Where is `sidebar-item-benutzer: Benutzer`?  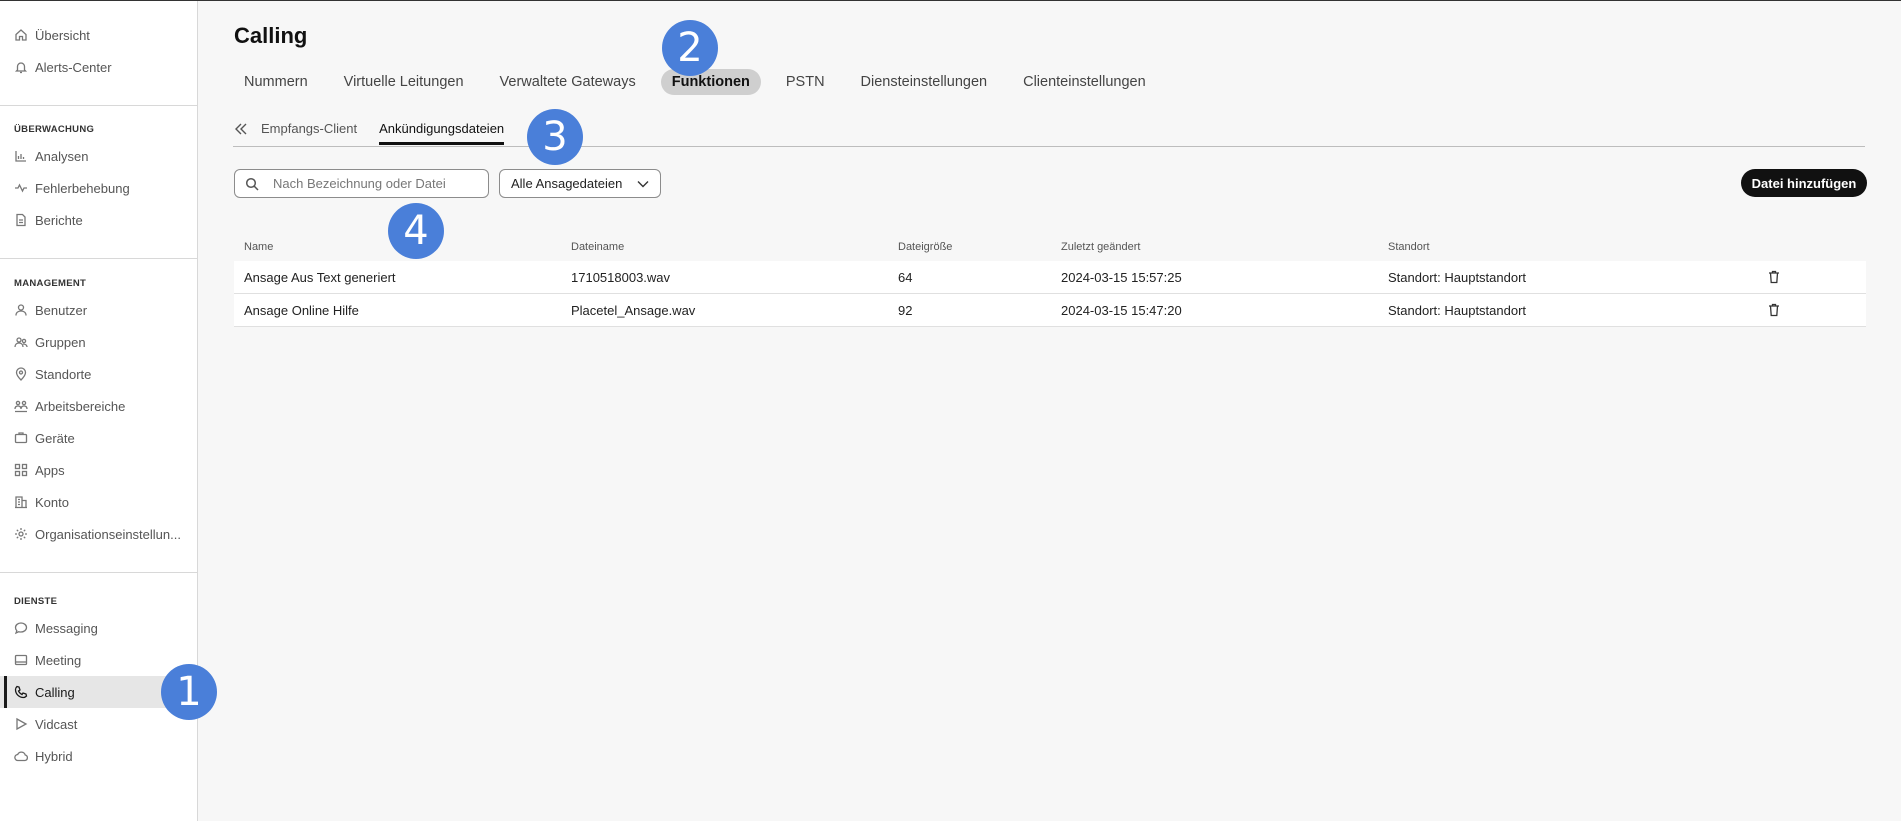 sidebar-item-benutzer: Benutzer is located at coordinates (98, 310).